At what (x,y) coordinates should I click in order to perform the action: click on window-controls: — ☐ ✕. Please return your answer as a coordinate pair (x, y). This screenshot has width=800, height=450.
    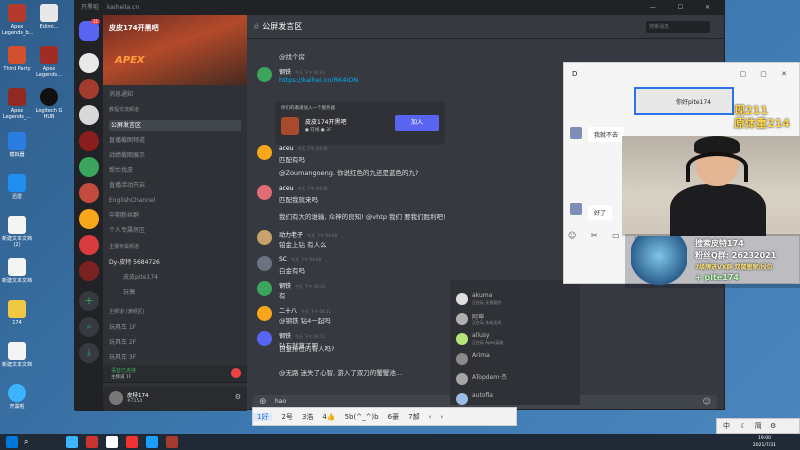
    Looking at the image, I should click on (685, 8).